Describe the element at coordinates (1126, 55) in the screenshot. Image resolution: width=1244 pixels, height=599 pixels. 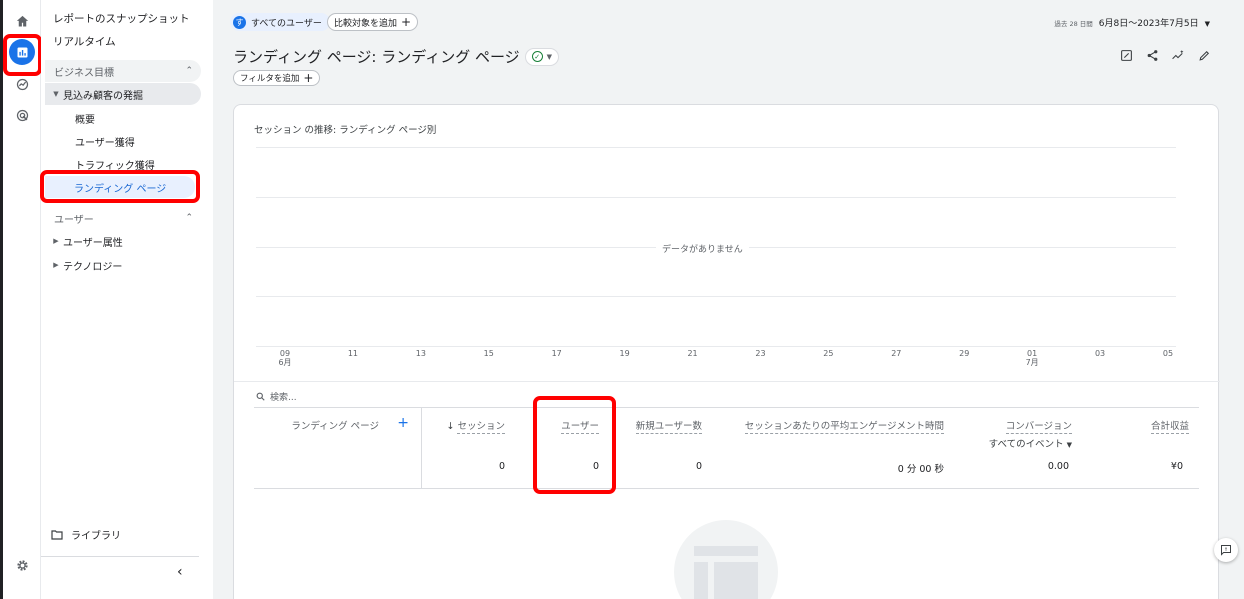
I see `customize-report-icon` at that location.